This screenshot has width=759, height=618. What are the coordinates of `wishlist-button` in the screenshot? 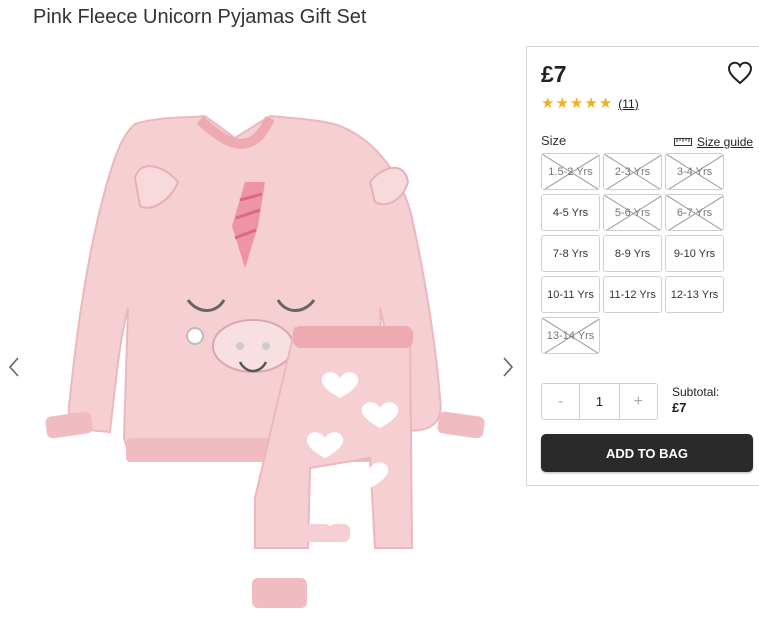 It's located at (740, 73).